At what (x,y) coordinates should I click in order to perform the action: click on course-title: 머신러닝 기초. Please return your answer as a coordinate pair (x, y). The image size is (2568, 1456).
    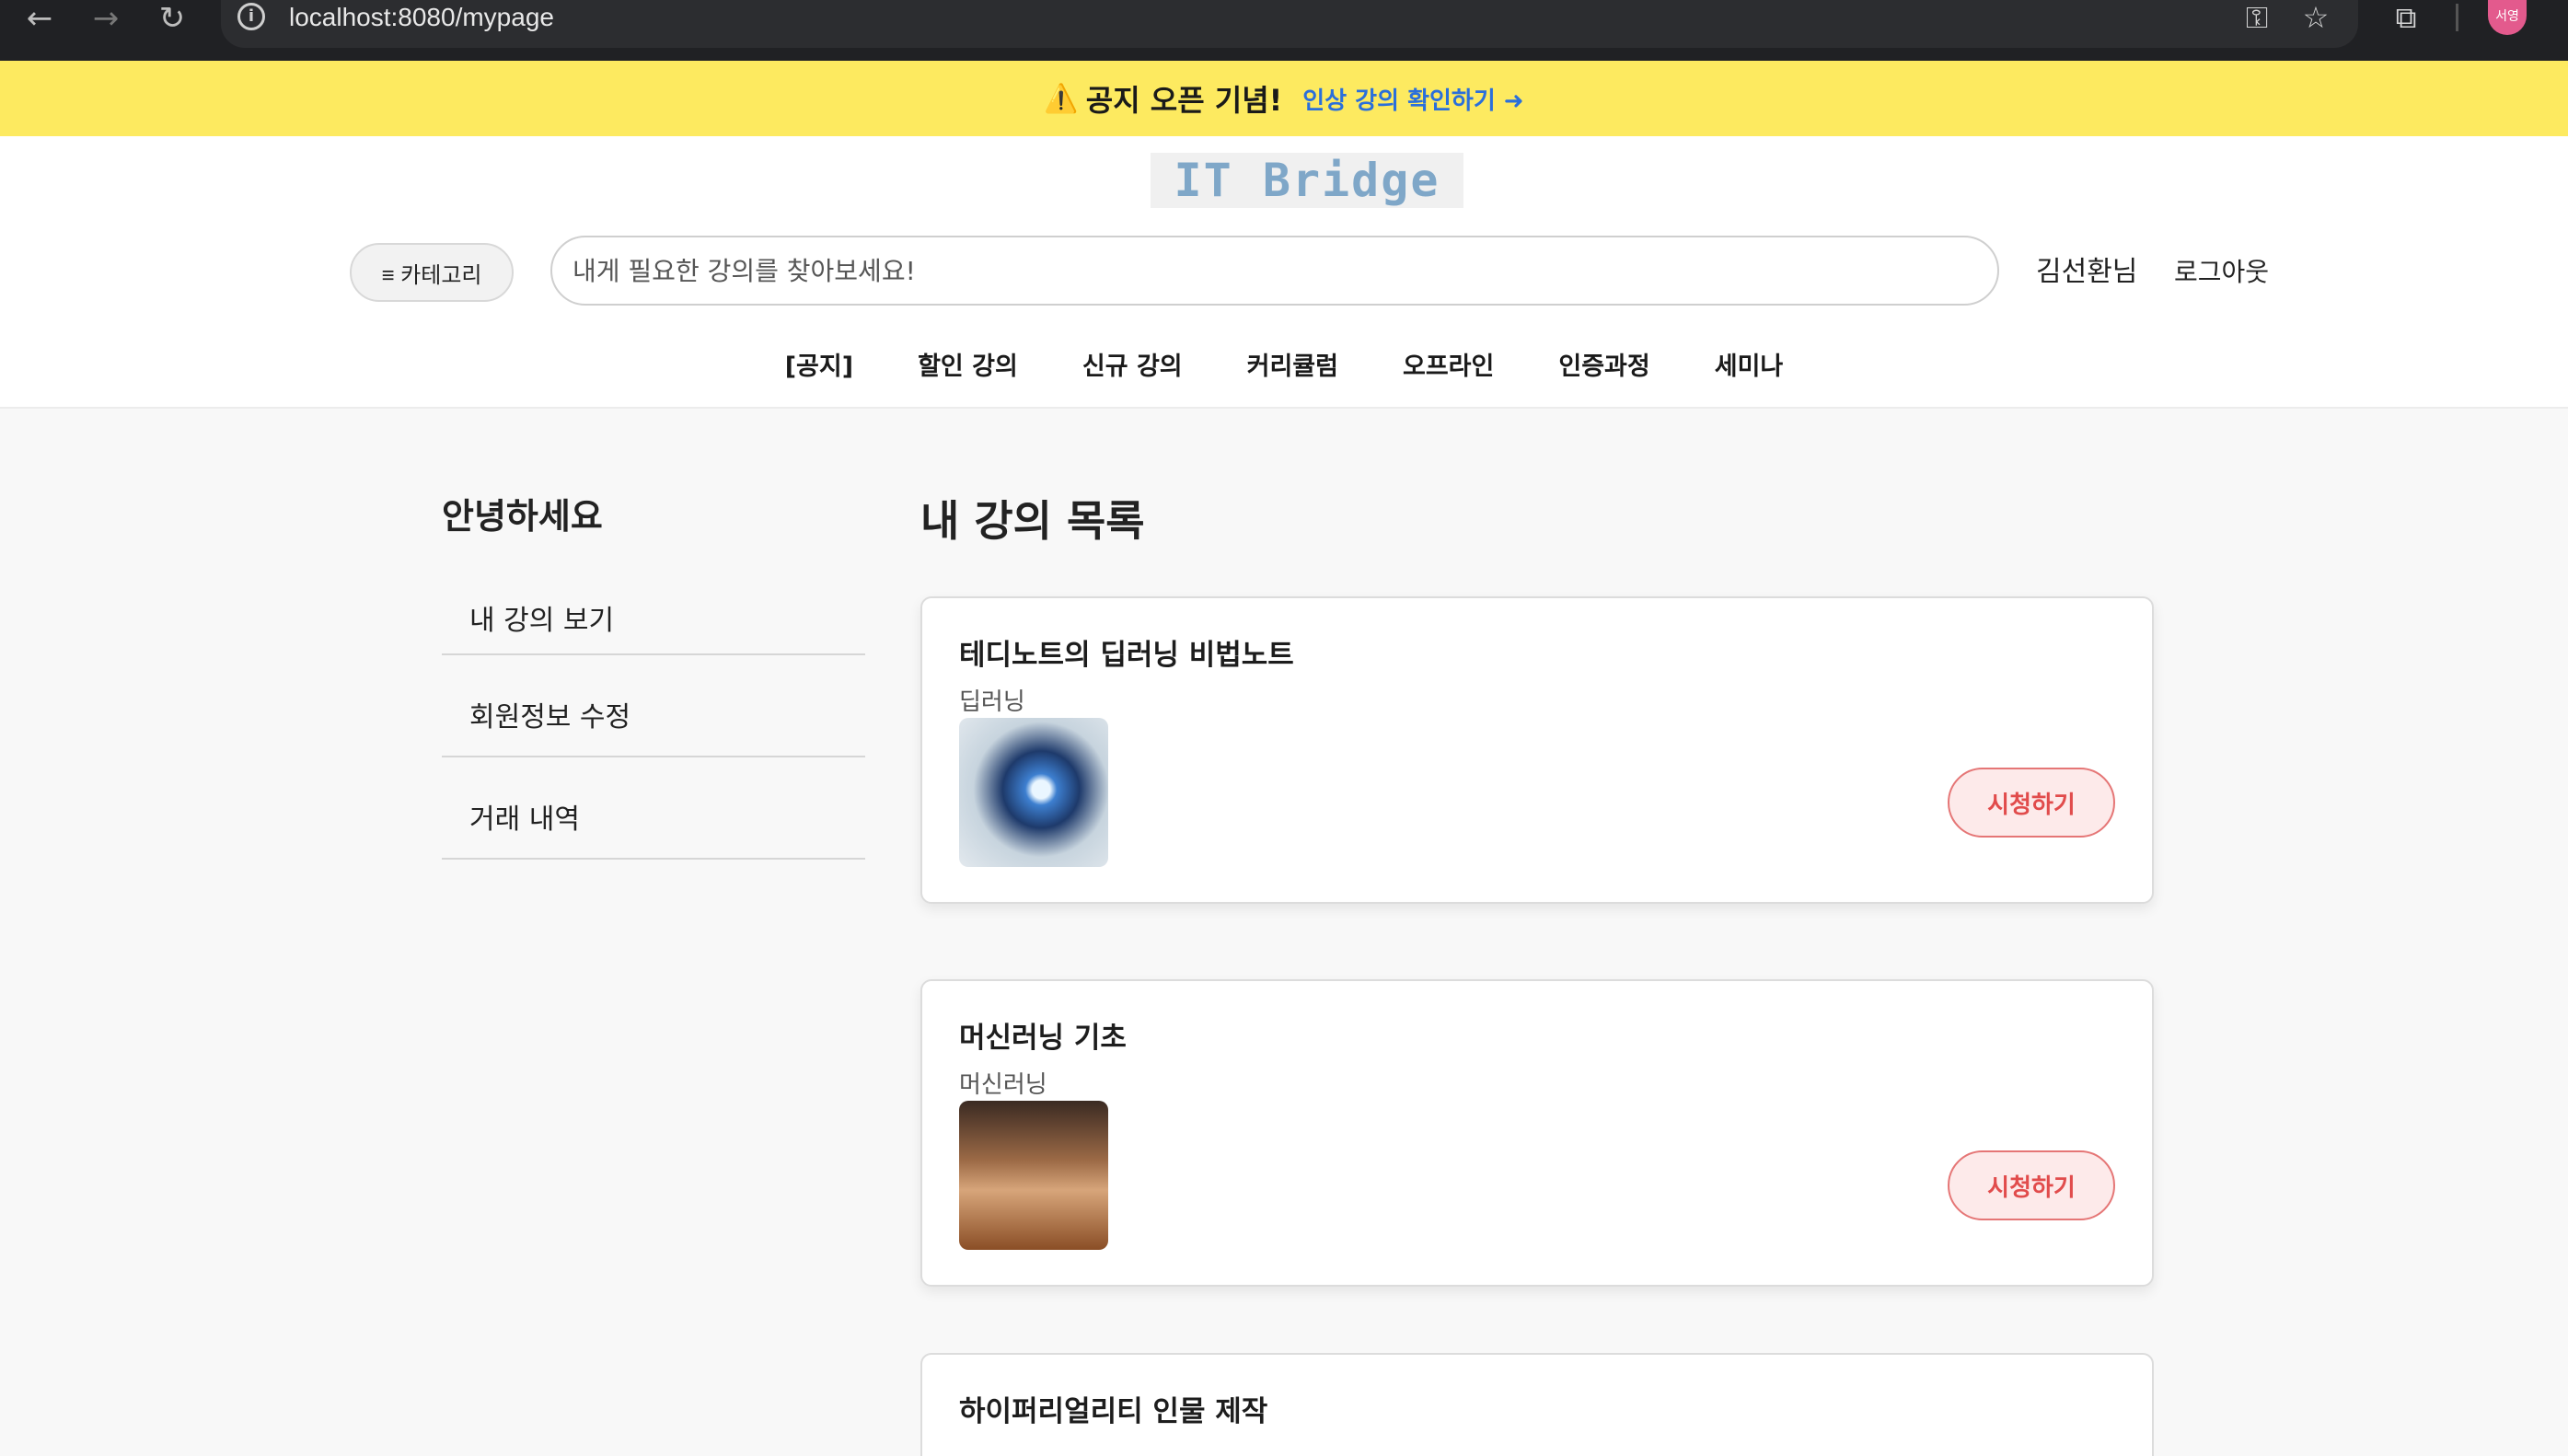
    Looking at the image, I should click on (1043, 1038).